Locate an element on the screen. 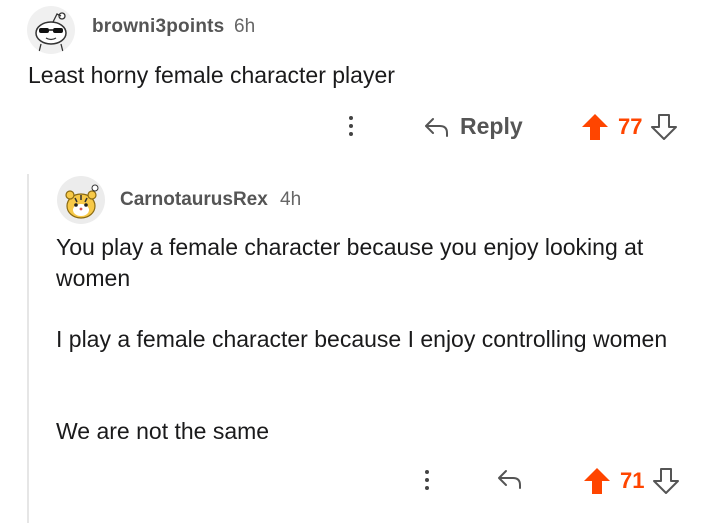 This screenshot has height=523, width=720. reply-label: Reply is located at coordinates (491, 126).